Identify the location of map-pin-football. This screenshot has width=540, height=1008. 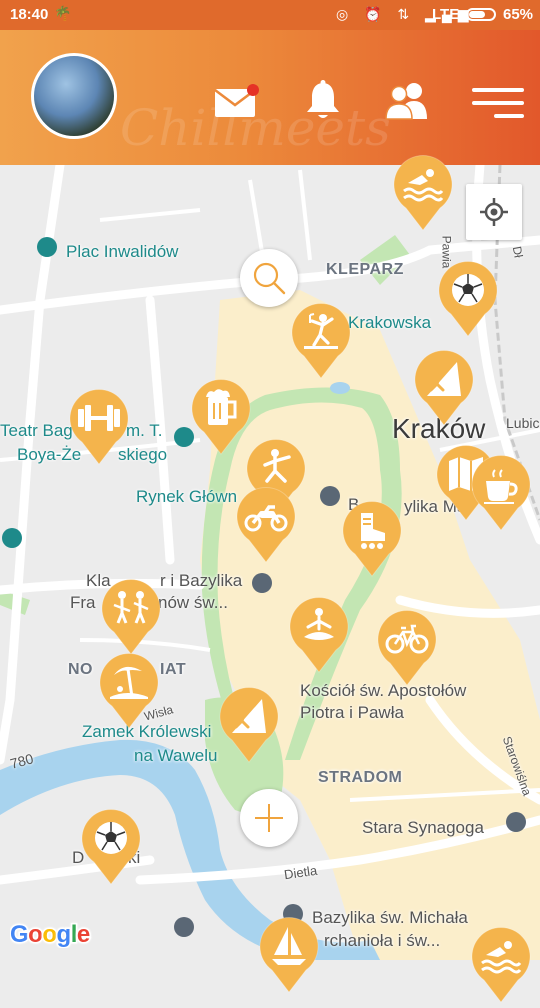
(468, 298).